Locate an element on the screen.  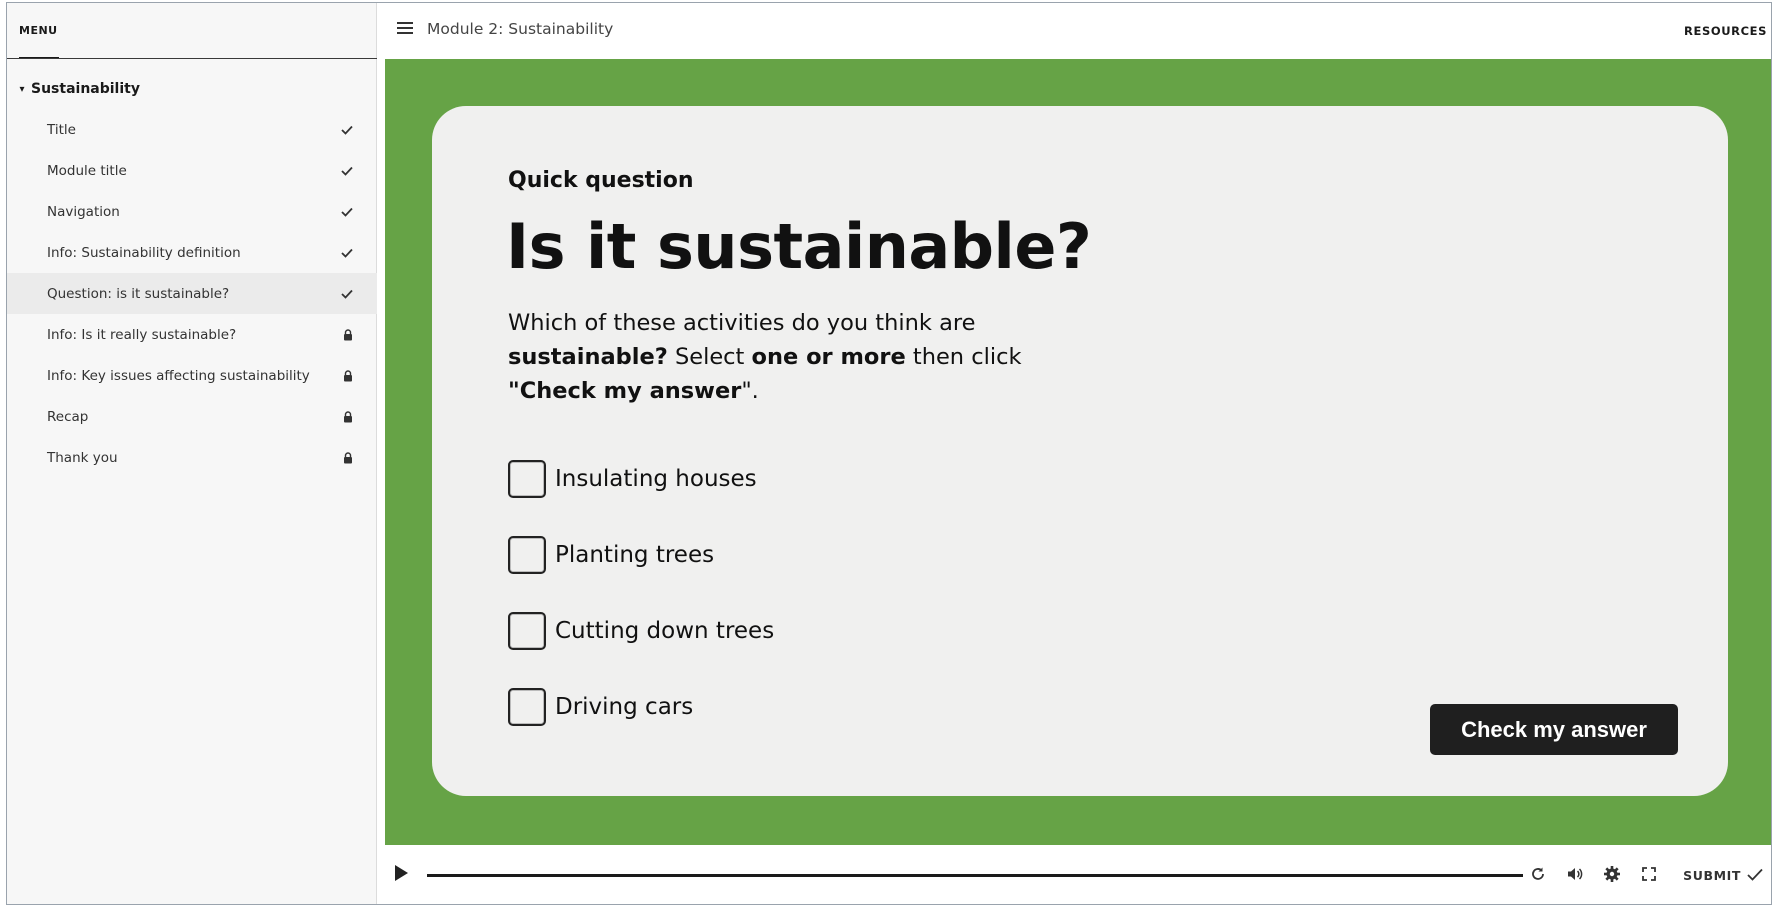
settings-icon is located at coordinates (1612, 874).